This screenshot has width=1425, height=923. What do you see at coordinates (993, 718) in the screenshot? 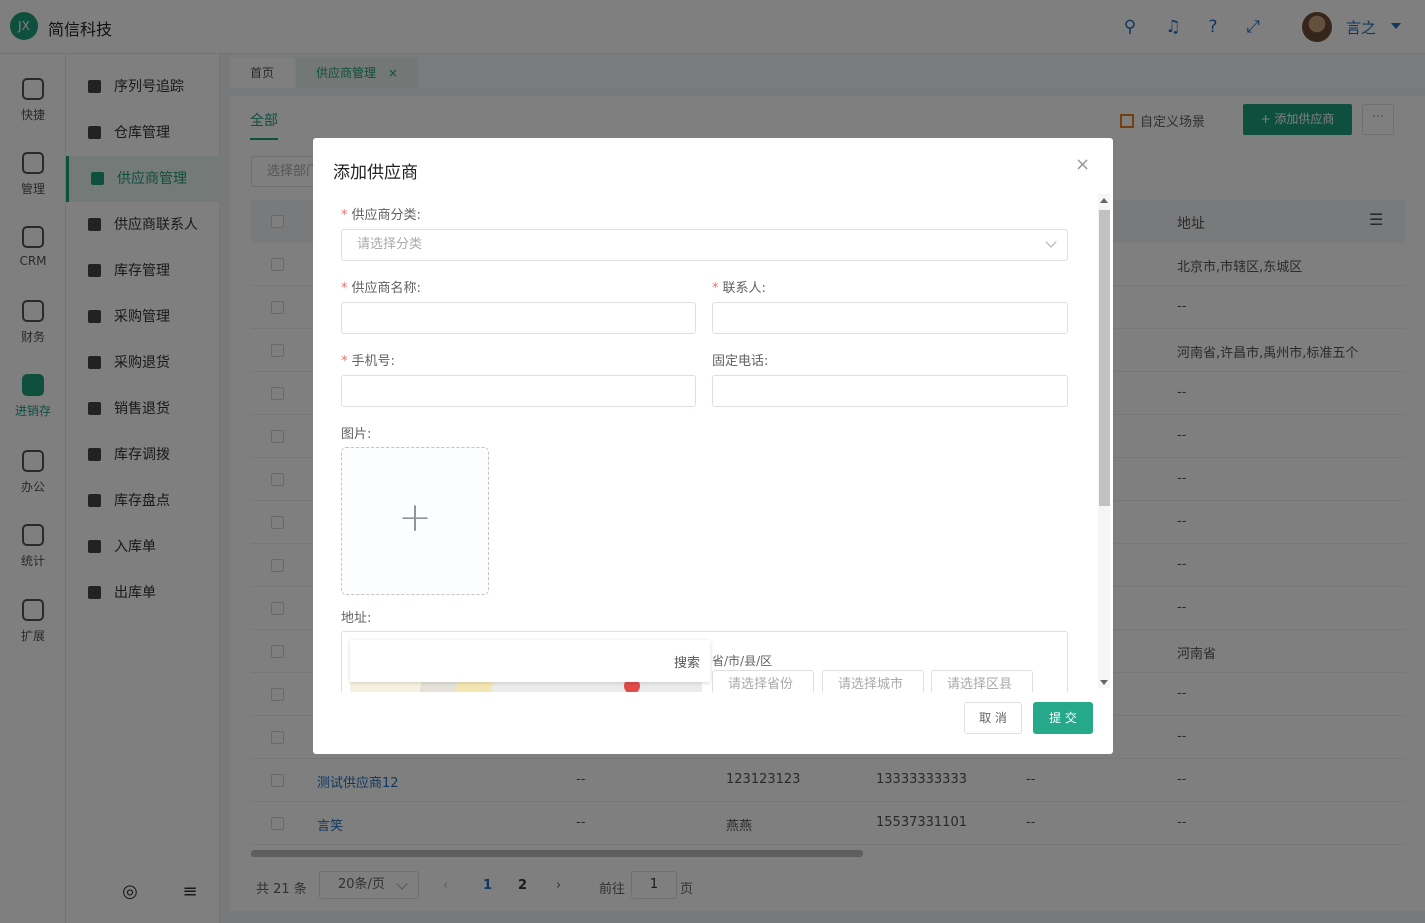
I see `cancel-button: 取 消` at bounding box center [993, 718].